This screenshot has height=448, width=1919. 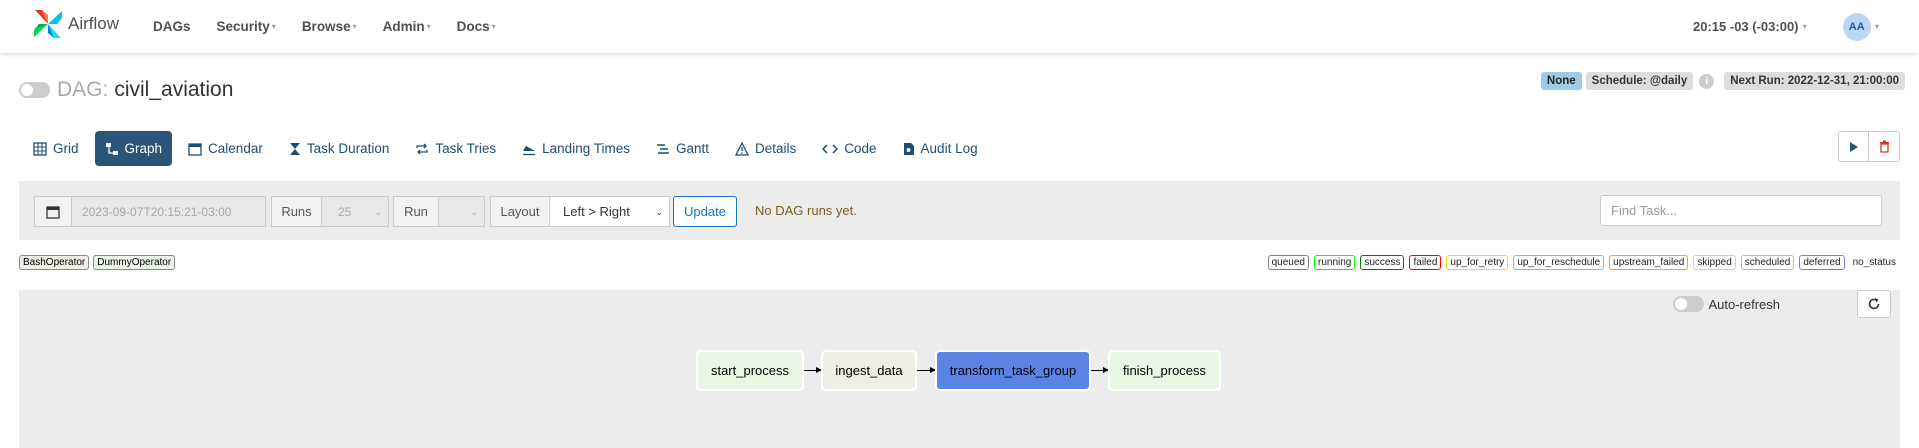 I want to click on main-menu: DAGs Security ▾ Browse ▾ Admin ▾ Docs ▾, so click(x=337, y=26).